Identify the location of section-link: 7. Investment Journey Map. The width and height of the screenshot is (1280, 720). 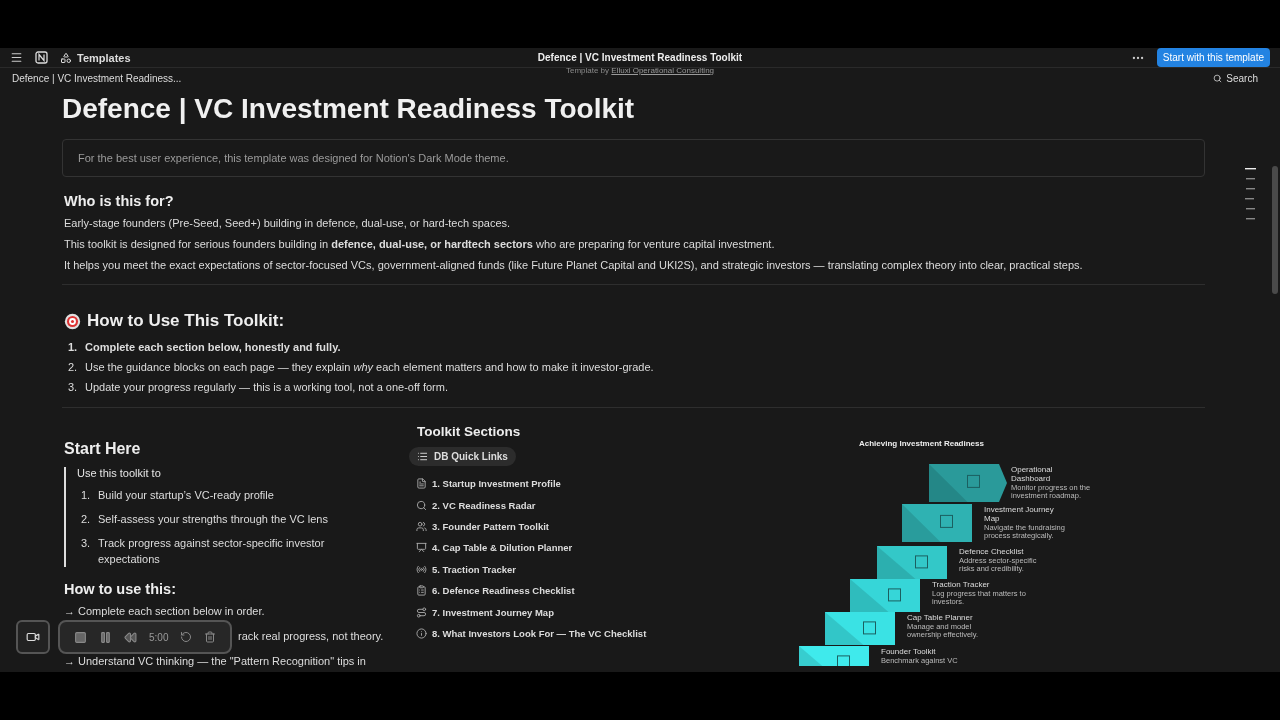
(580, 612).